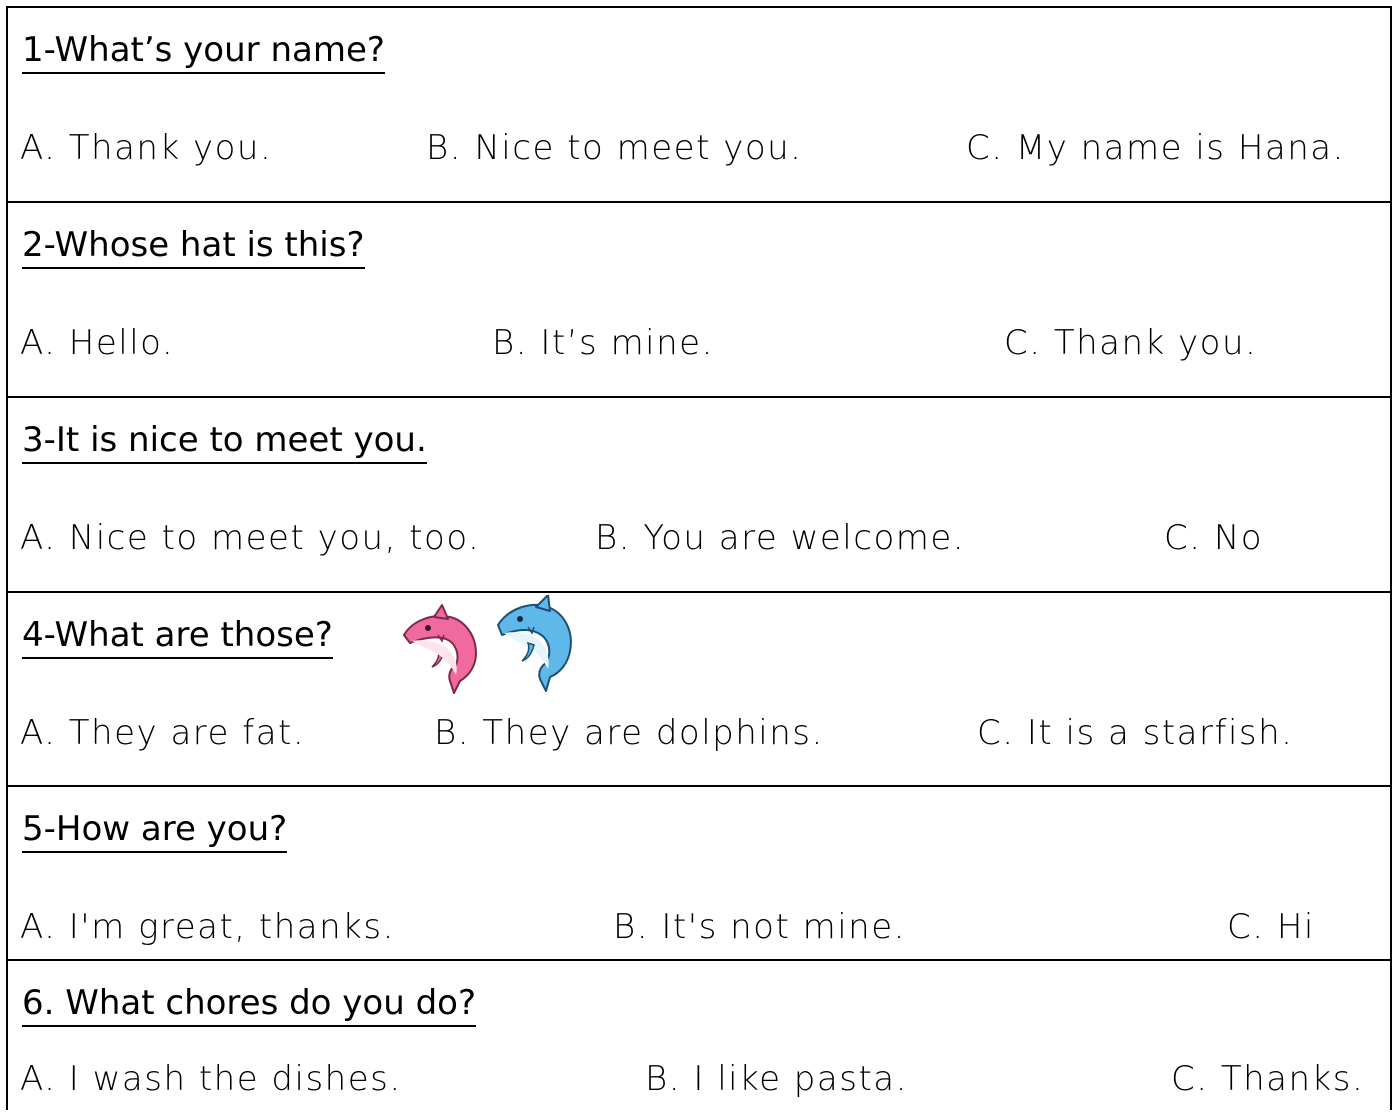  What do you see at coordinates (759, 927) in the screenshot?
I see `option-b: B. It's not mine.` at bounding box center [759, 927].